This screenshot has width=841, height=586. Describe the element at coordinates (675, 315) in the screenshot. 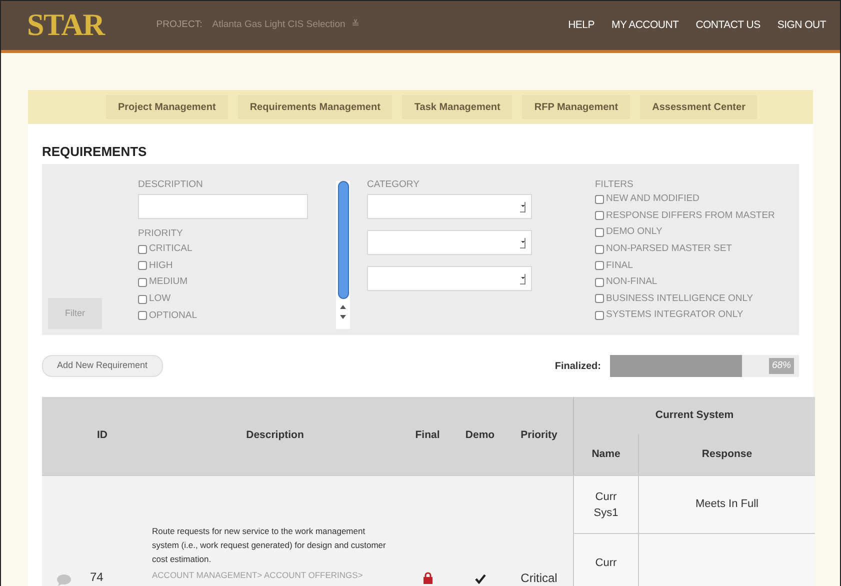

I see `checkbox-label: SYSTEMS INTEGRATOR ONLY` at that location.